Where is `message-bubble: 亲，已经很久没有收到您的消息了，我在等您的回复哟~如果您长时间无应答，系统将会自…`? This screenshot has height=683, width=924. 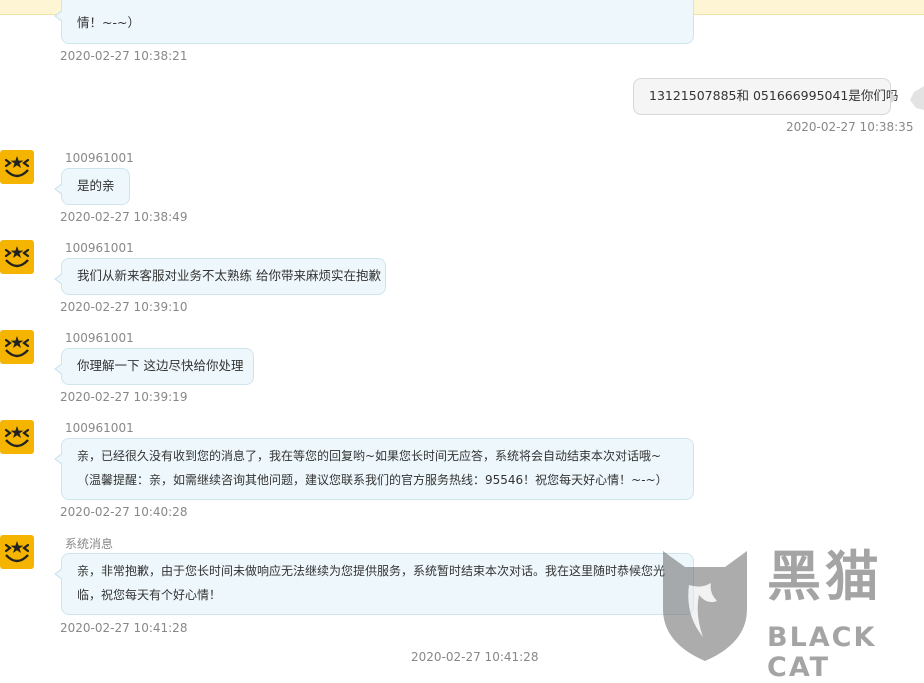
message-bubble: 亲，已经很久没有收到您的消息了，我在等您的回复哟~如果您长时间无应答，系统将会自… is located at coordinates (374, 469).